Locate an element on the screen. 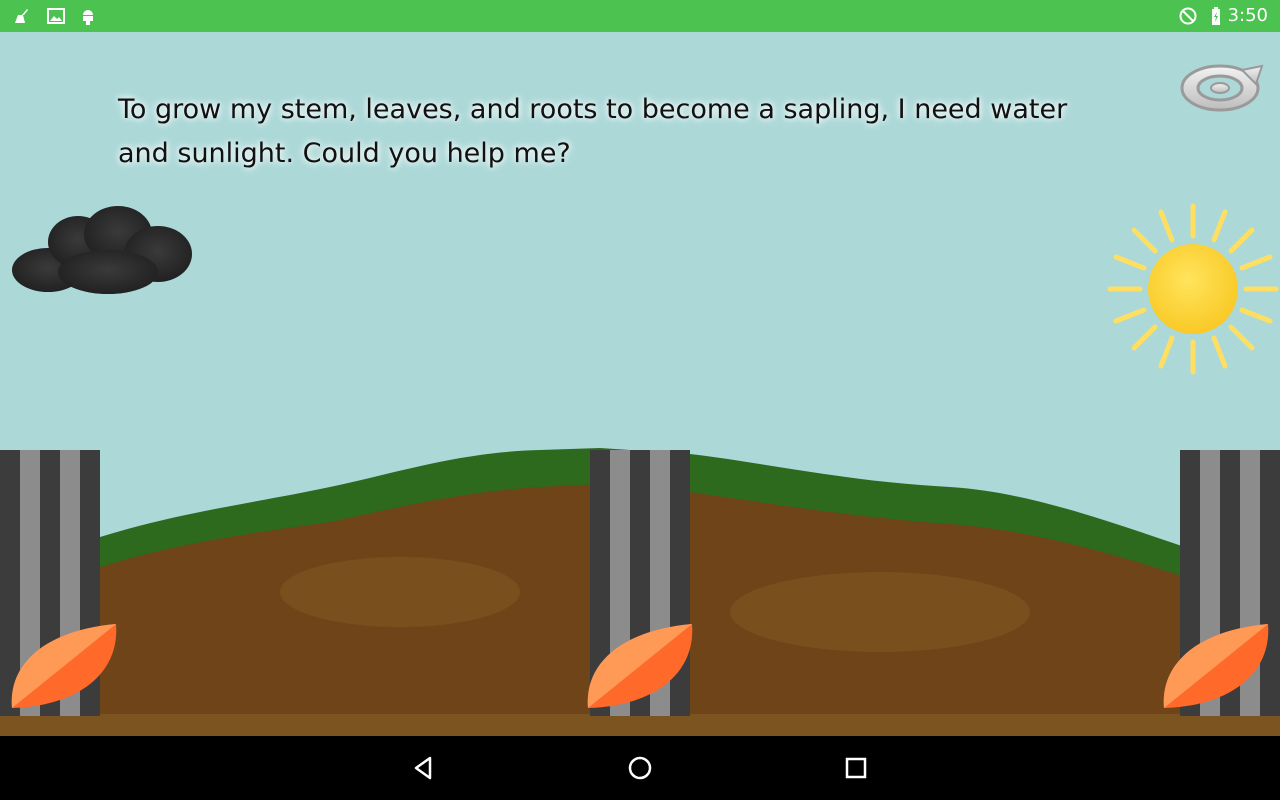  do-not-disturb-icon is located at coordinates (1188, 16).